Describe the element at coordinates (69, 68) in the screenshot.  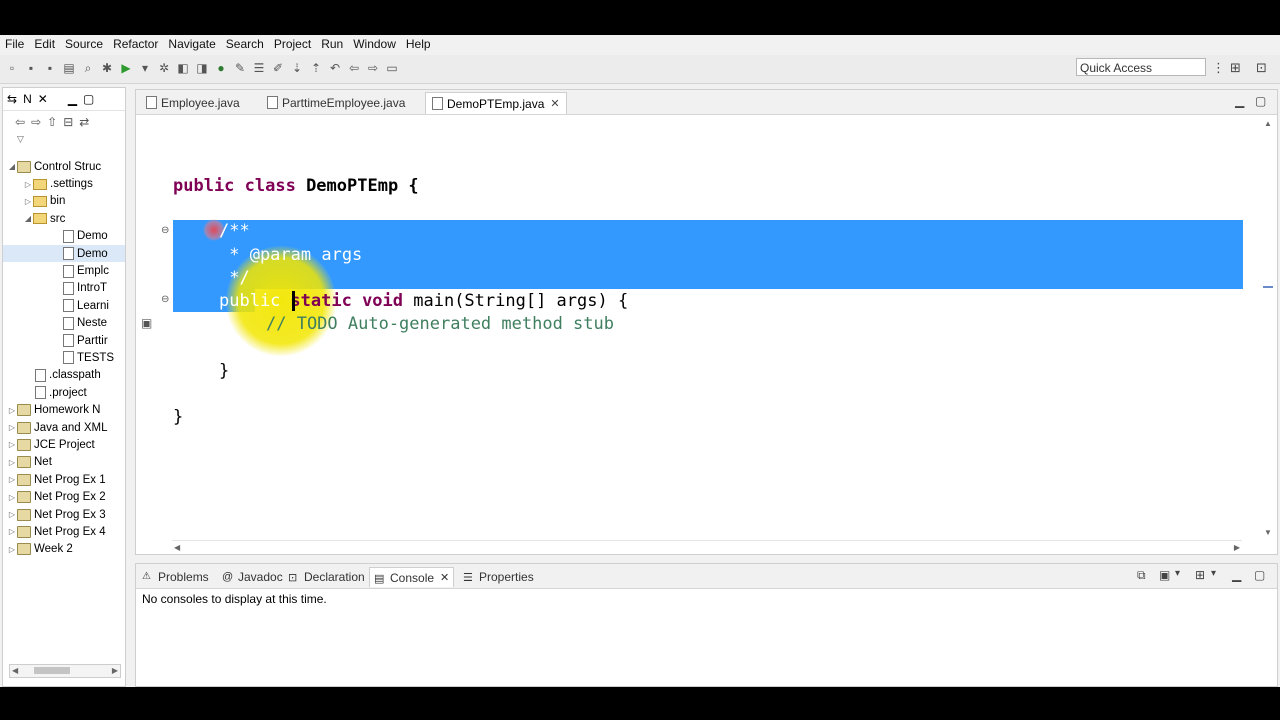
I see `print-icon: ▤` at that location.